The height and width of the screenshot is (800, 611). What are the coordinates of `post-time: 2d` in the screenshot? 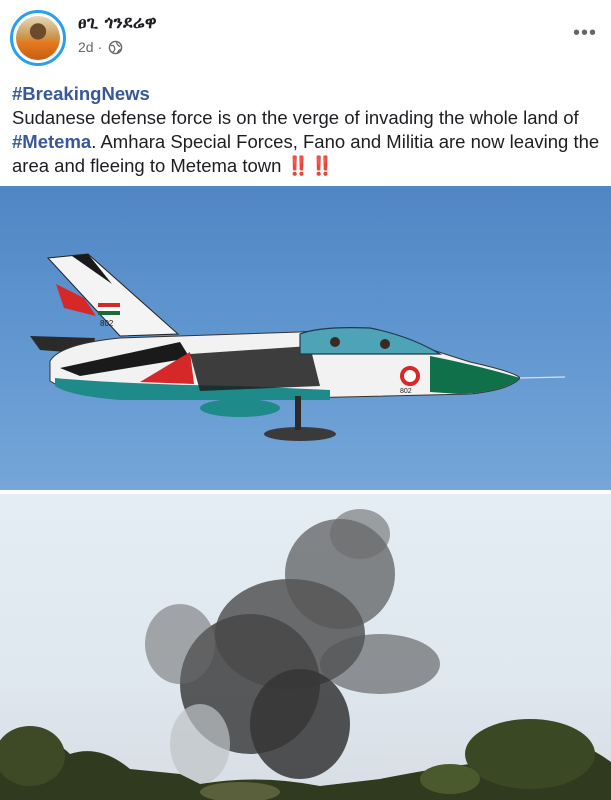 It's located at (86, 47).